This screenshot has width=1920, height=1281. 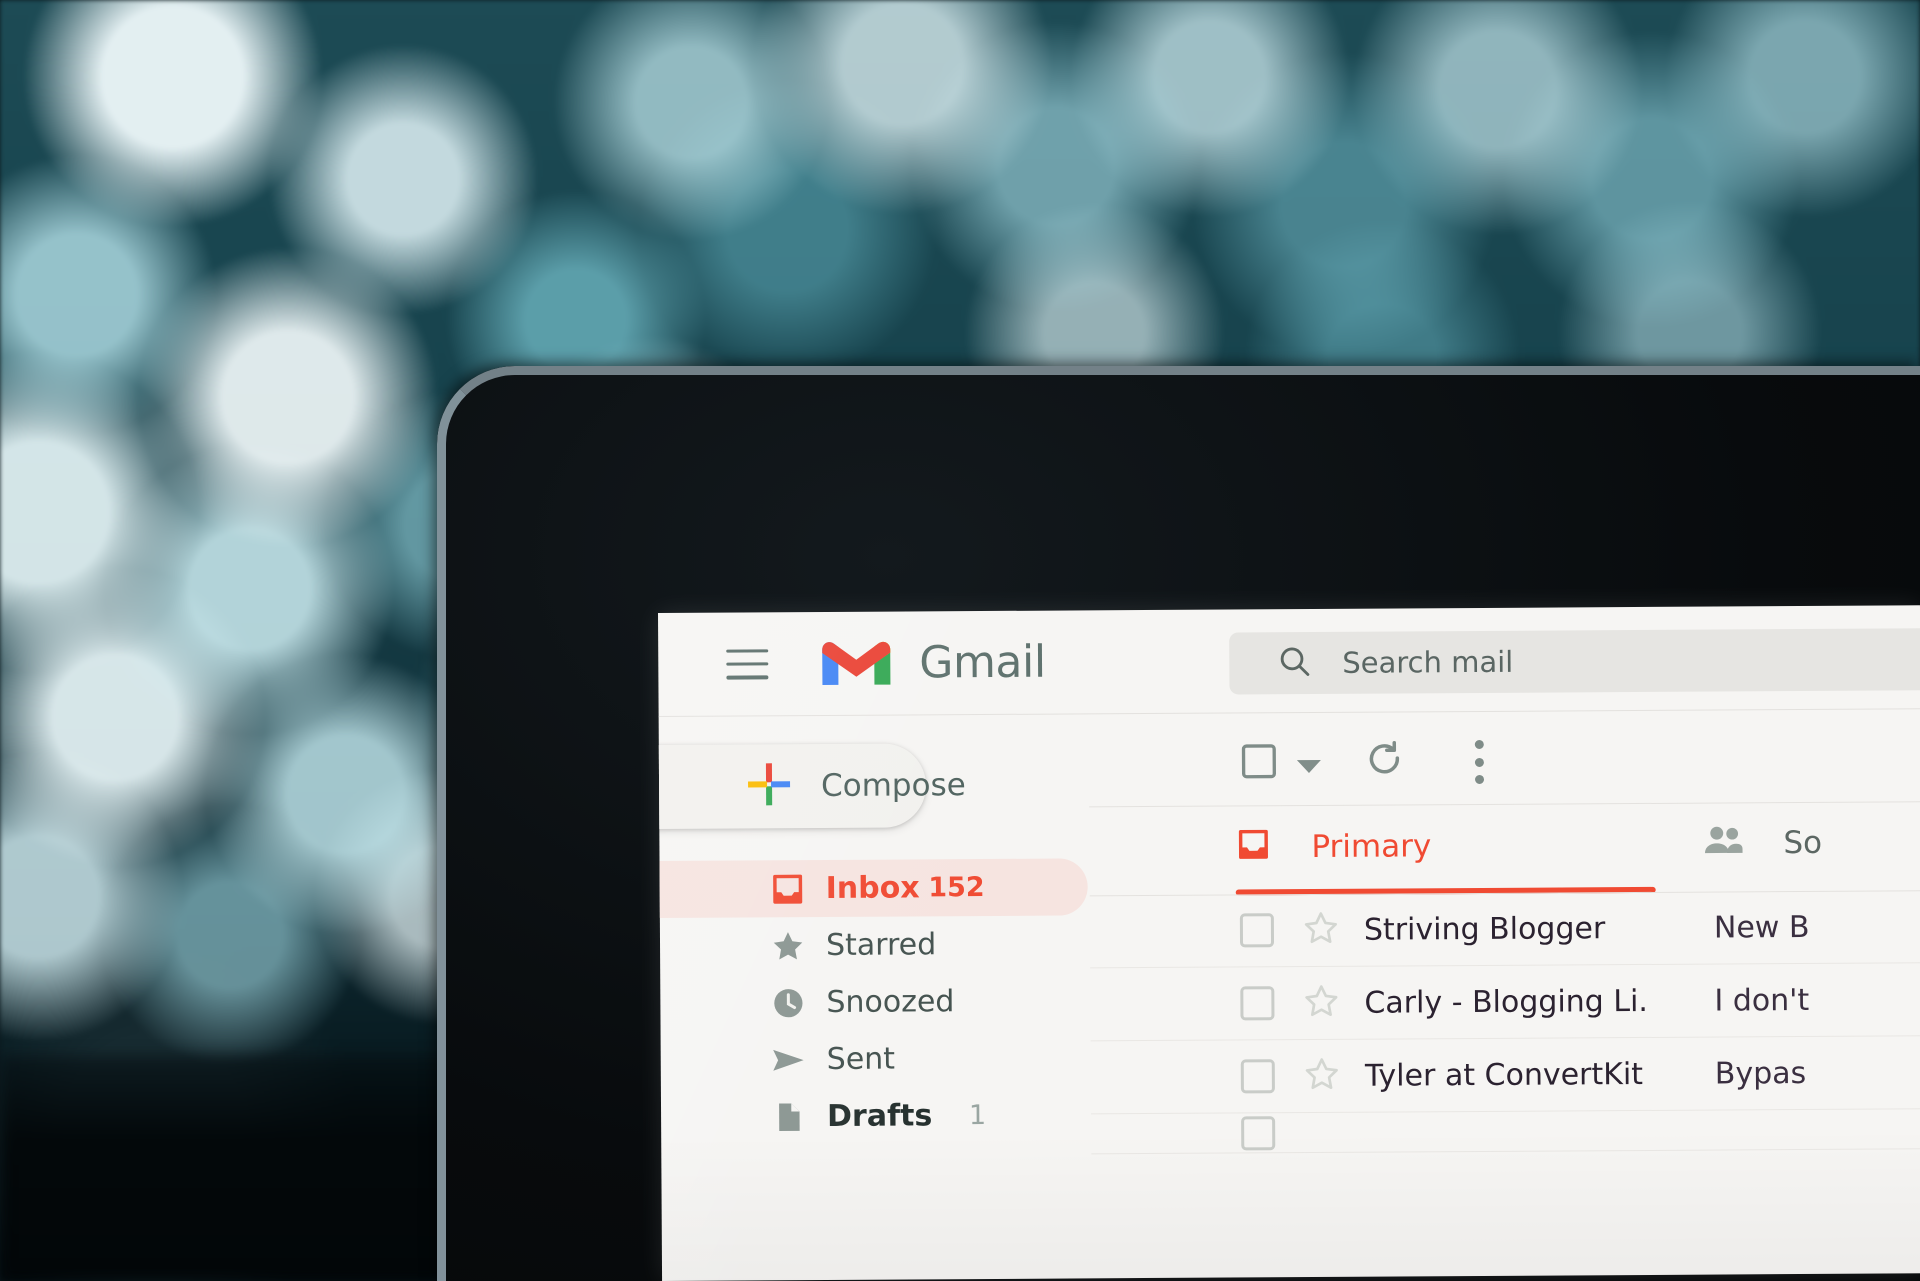 I want to click on category-tabs: Primary So, so click(x=1504, y=849).